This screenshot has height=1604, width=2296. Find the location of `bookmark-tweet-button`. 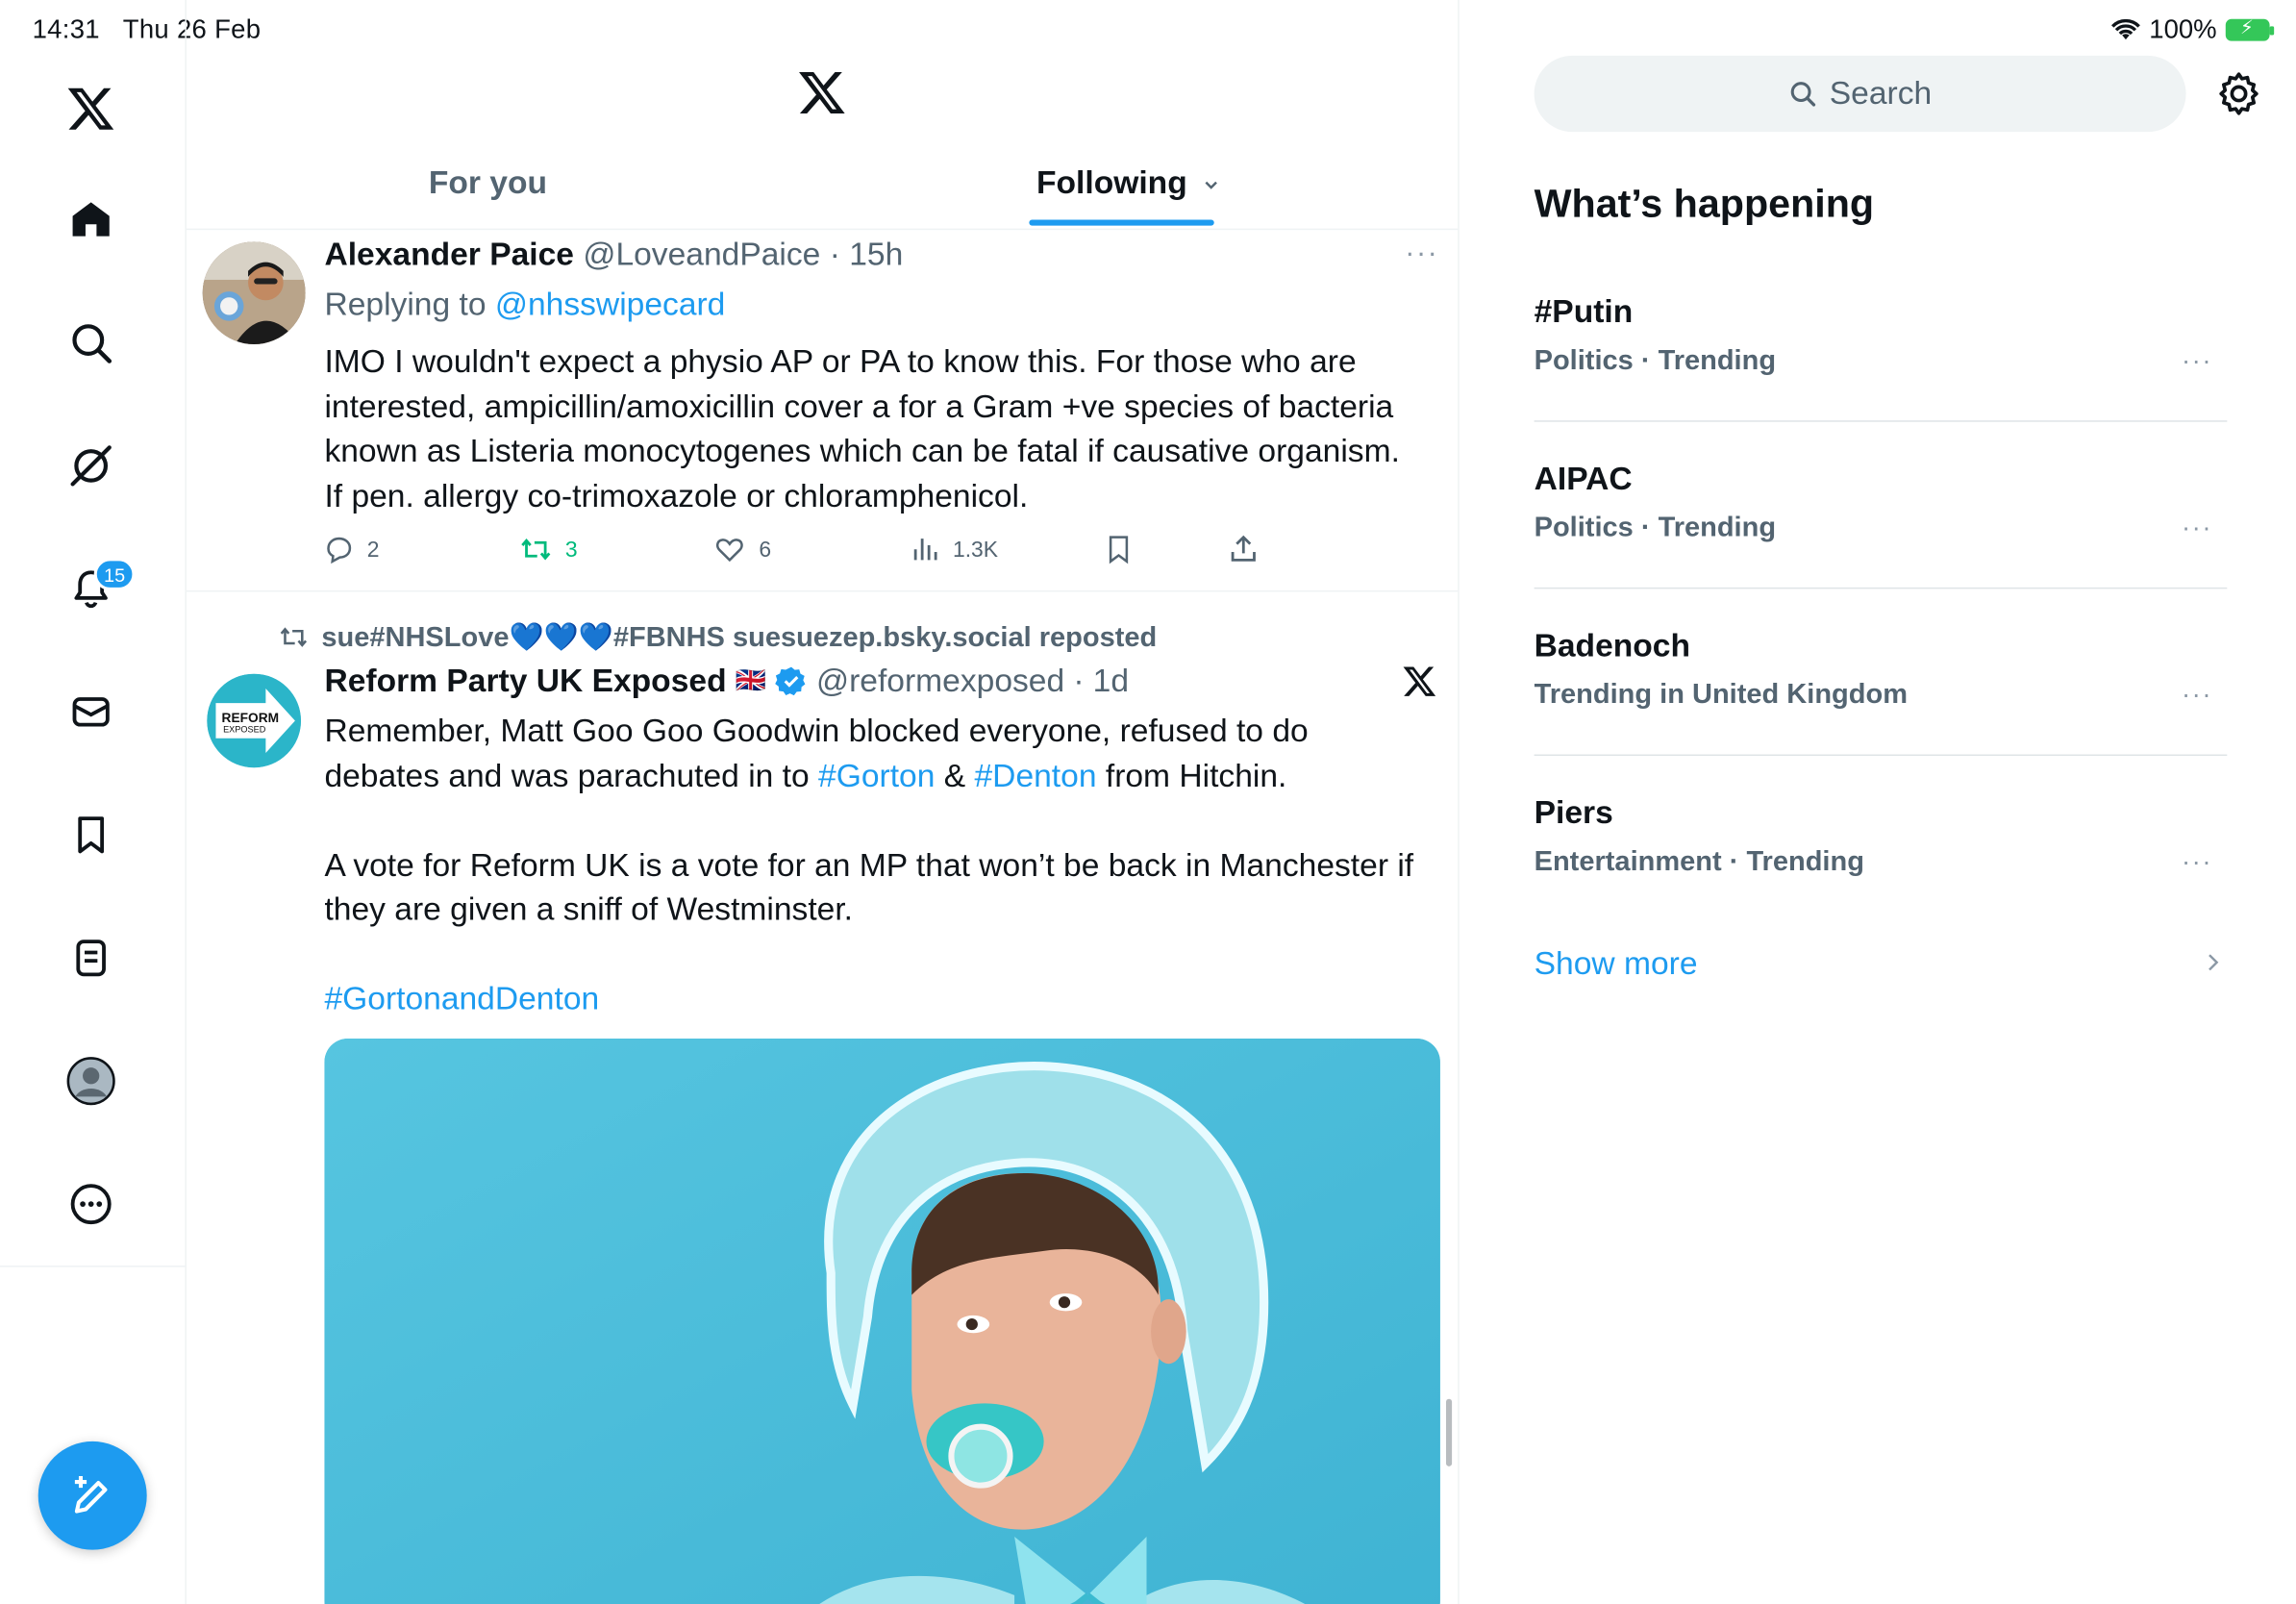

bookmark-tweet-button is located at coordinates (1119, 549).